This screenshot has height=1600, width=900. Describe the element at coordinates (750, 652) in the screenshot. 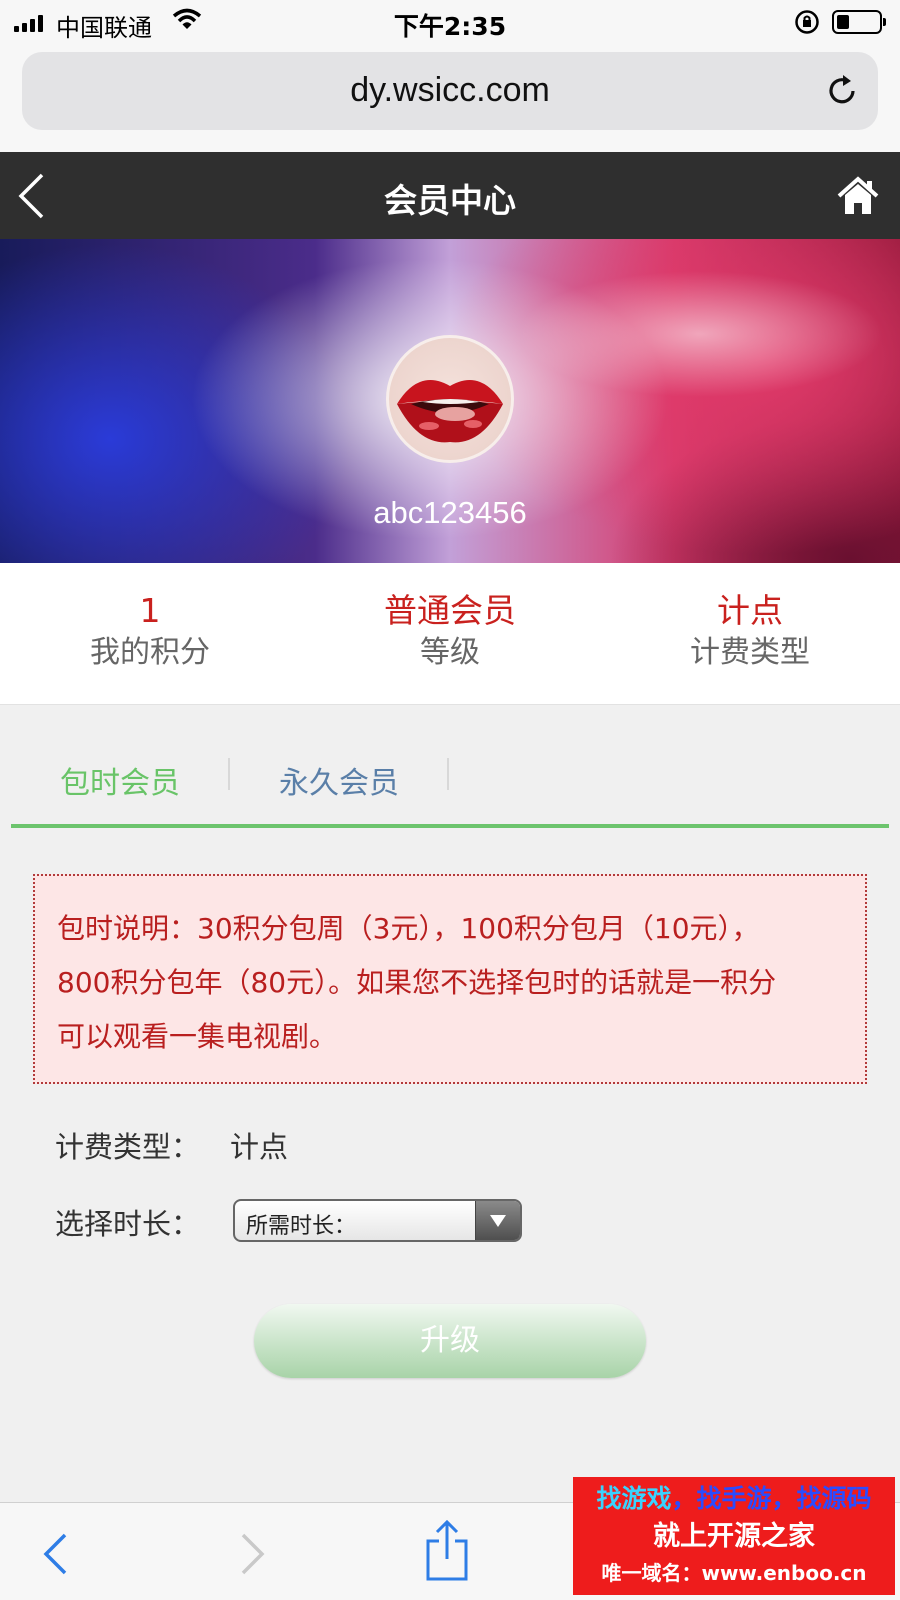

I see `billing-type-label: 计费类型` at that location.